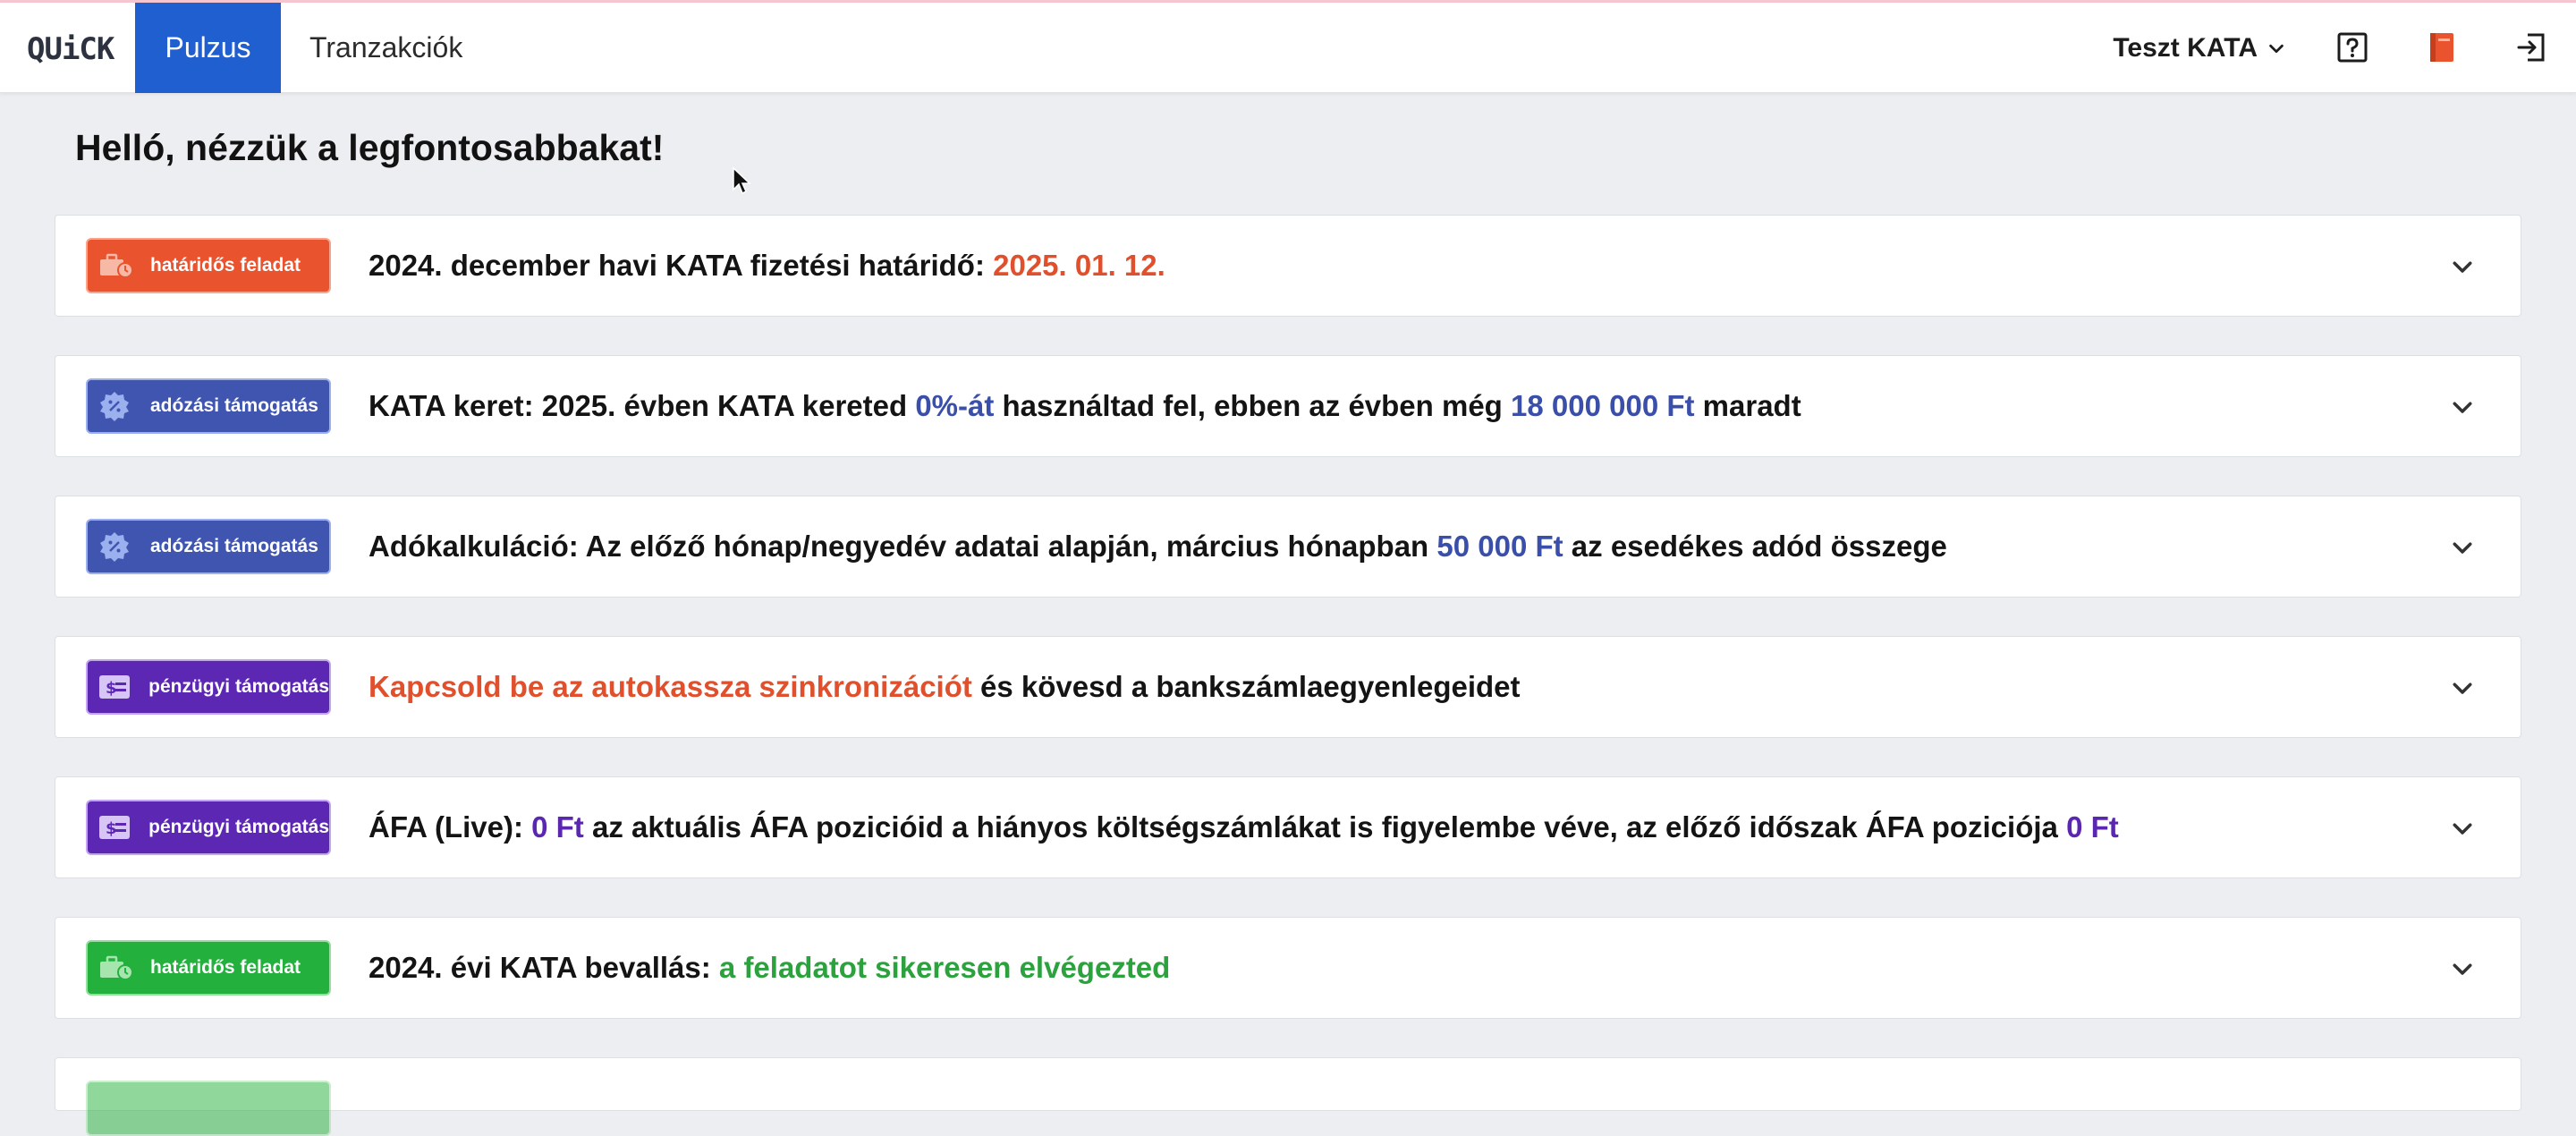 The height and width of the screenshot is (1136, 2576). I want to click on logout-button, so click(2531, 47).